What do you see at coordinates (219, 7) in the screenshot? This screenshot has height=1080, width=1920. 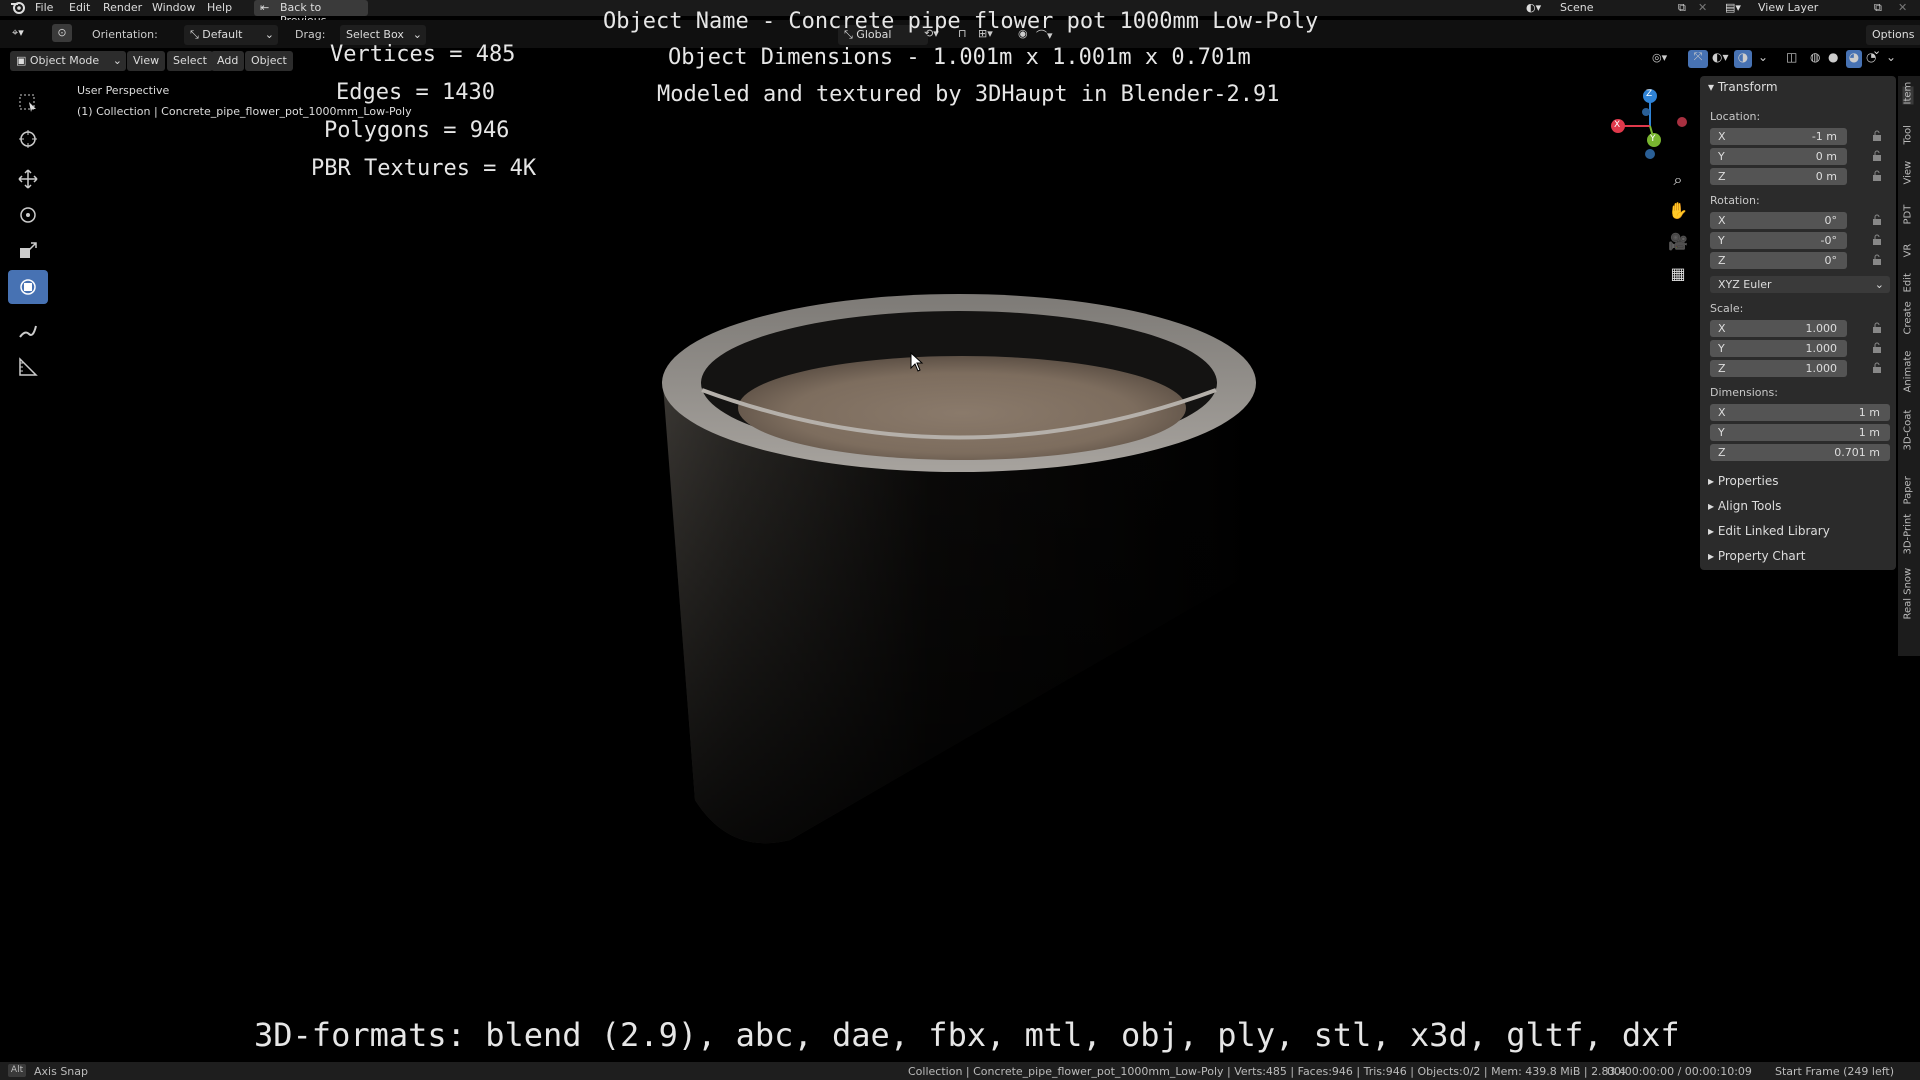 I see `menu-help: Help` at bounding box center [219, 7].